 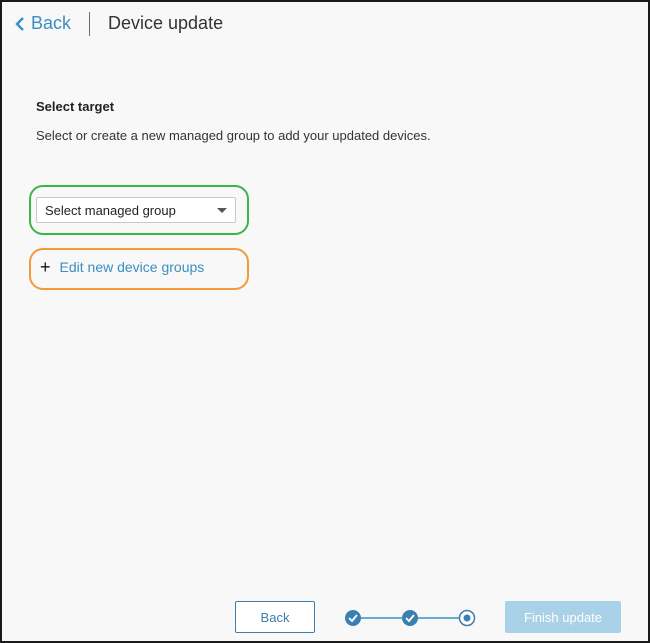 What do you see at coordinates (563, 617) in the screenshot?
I see `finish-update-button: Finish update` at bounding box center [563, 617].